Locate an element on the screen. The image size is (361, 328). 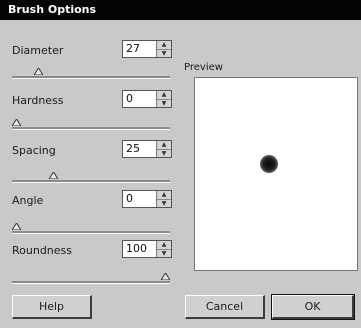
hardness-value: 0 is located at coordinates (139, 99).